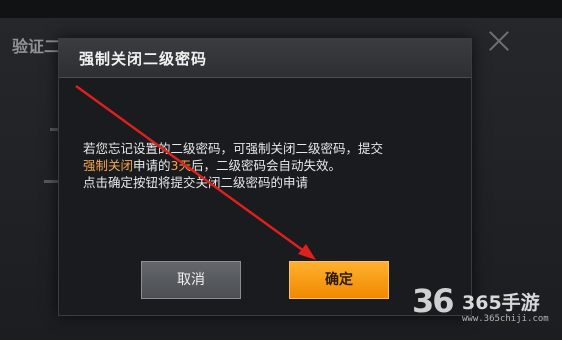 This screenshot has width=562, height=340. I want to click on dialog-title: 强制关闭二级密码, so click(143, 59).